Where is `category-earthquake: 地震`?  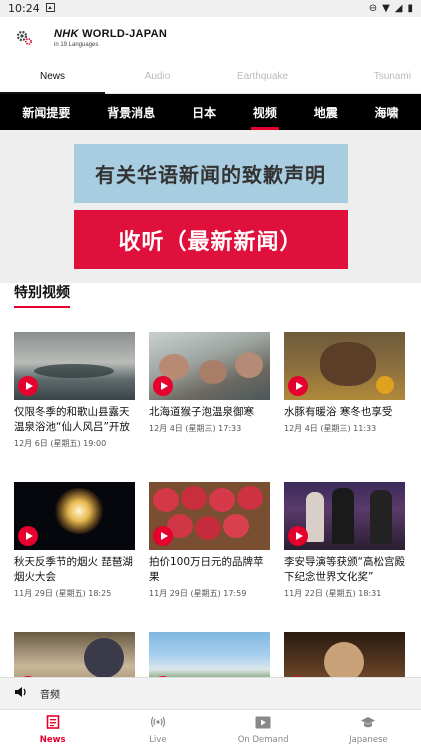 category-earthquake: 地震 is located at coordinates (326, 112).